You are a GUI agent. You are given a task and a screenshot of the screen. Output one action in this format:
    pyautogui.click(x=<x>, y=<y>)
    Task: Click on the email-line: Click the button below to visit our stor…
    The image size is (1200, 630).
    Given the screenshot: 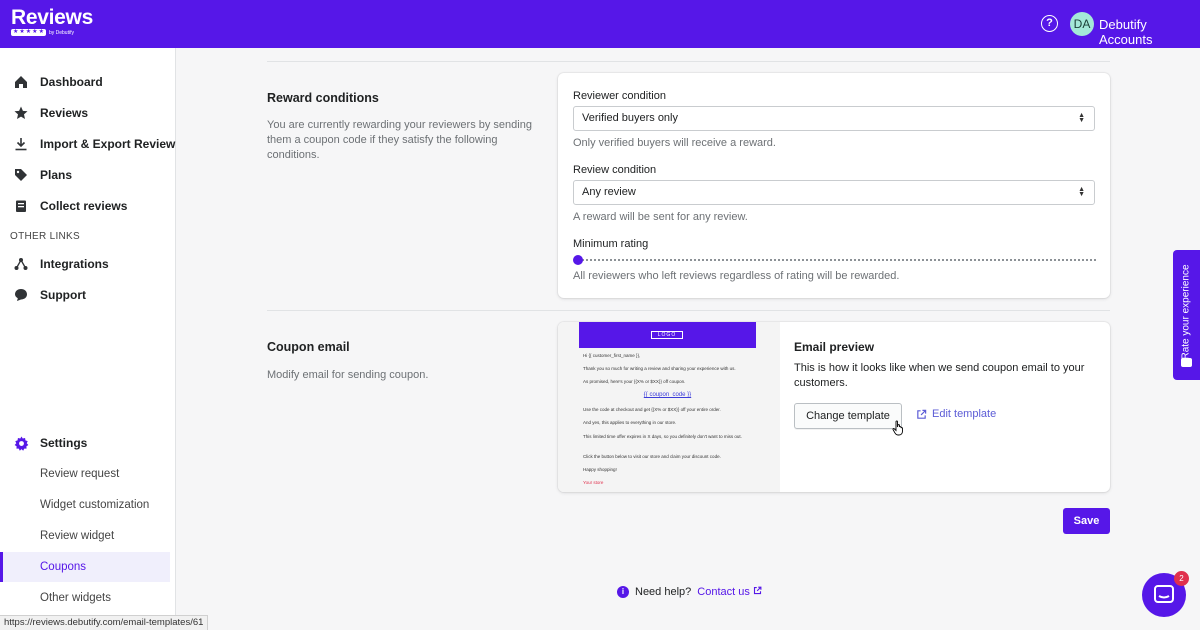 What is the action you would take?
    pyautogui.click(x=652, y=456)
    